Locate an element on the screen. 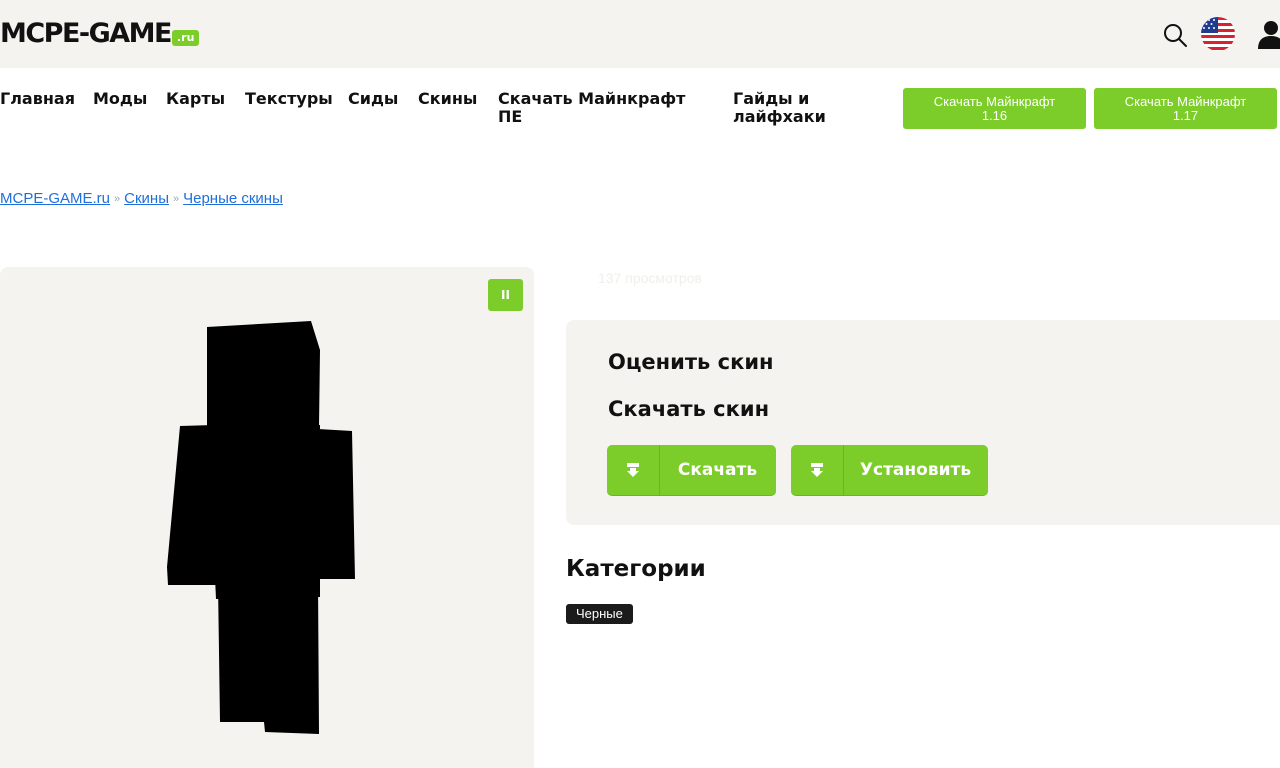 This screenshot has height=768, width=1280. install-button-label: Установить is located at coordinates (915, 470).